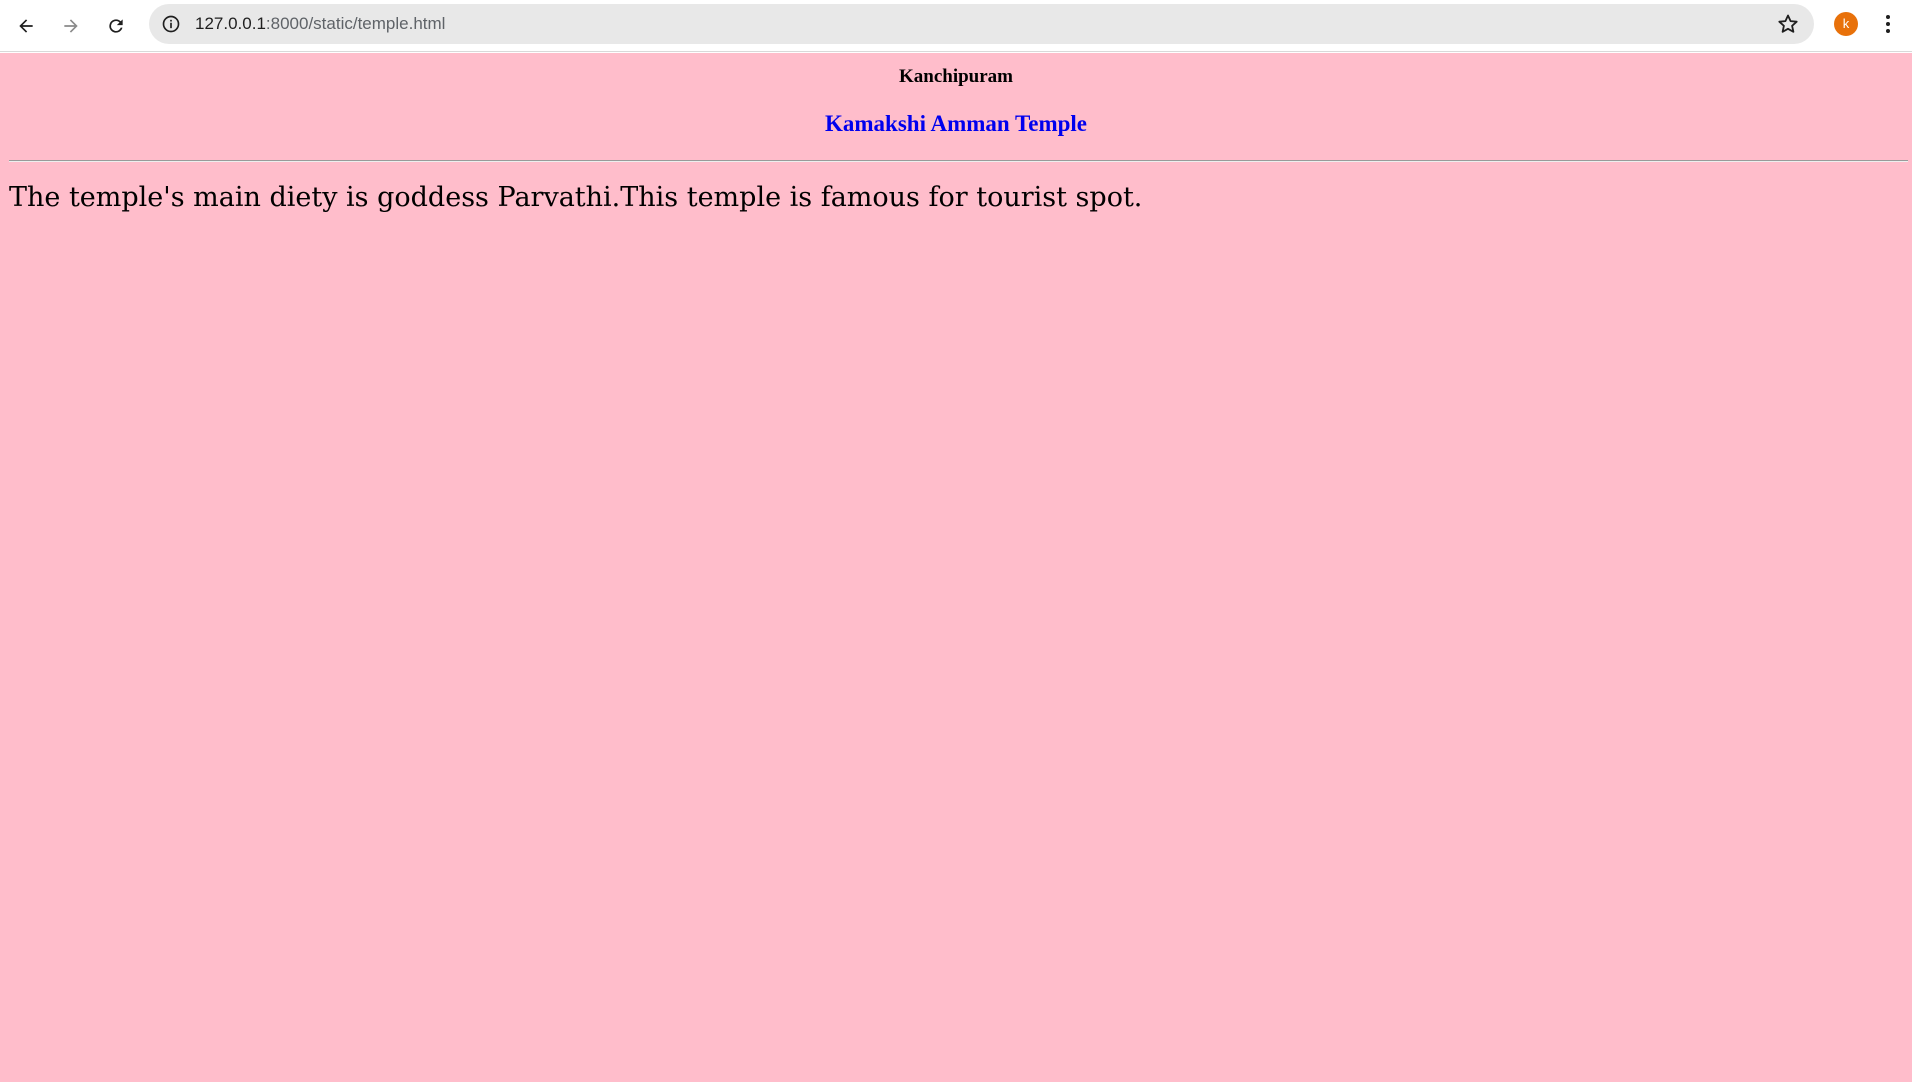  I want to click on browser-toolbar: 127.0.0.1:8000/static/temple.html k, so click(956, 26).